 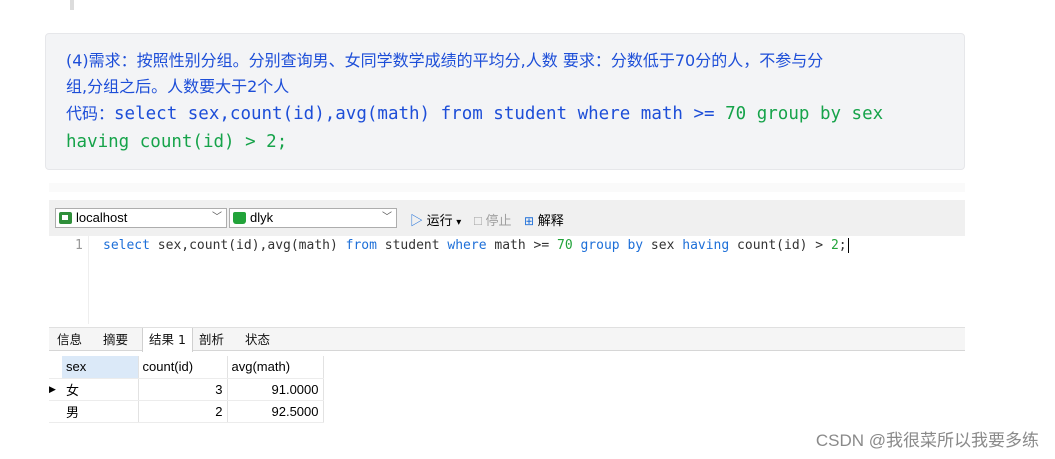 What do you see at coordinates (183, 411) in the screenshot?
I see `cell-count: 2` at bounding box center [183, 411].